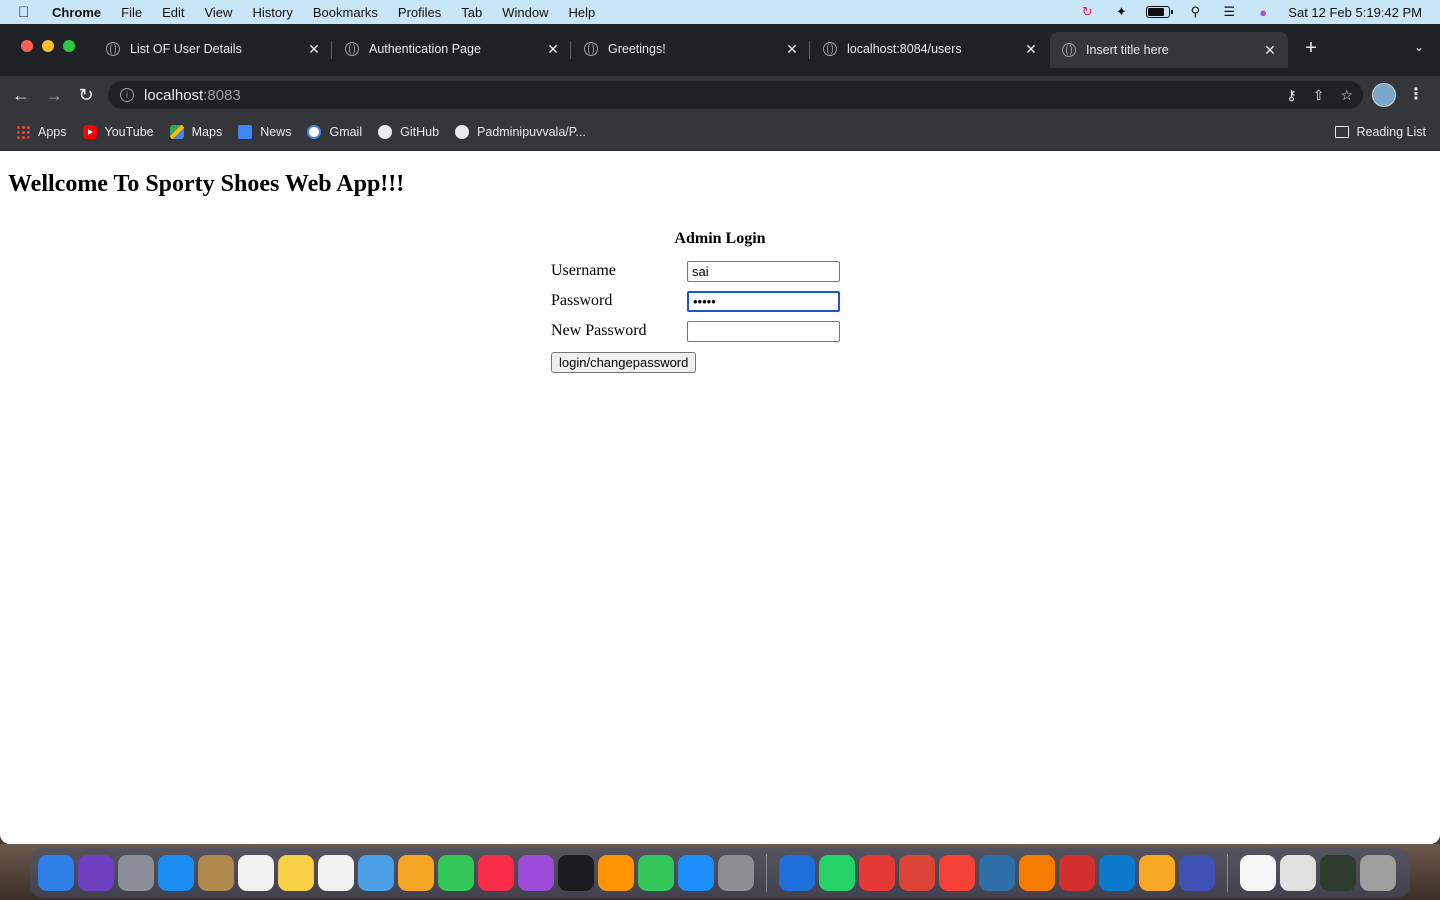 The width and height of the screenshot is (1440, 900). I want to click on new-tab-button: +, so click(1311, 48).